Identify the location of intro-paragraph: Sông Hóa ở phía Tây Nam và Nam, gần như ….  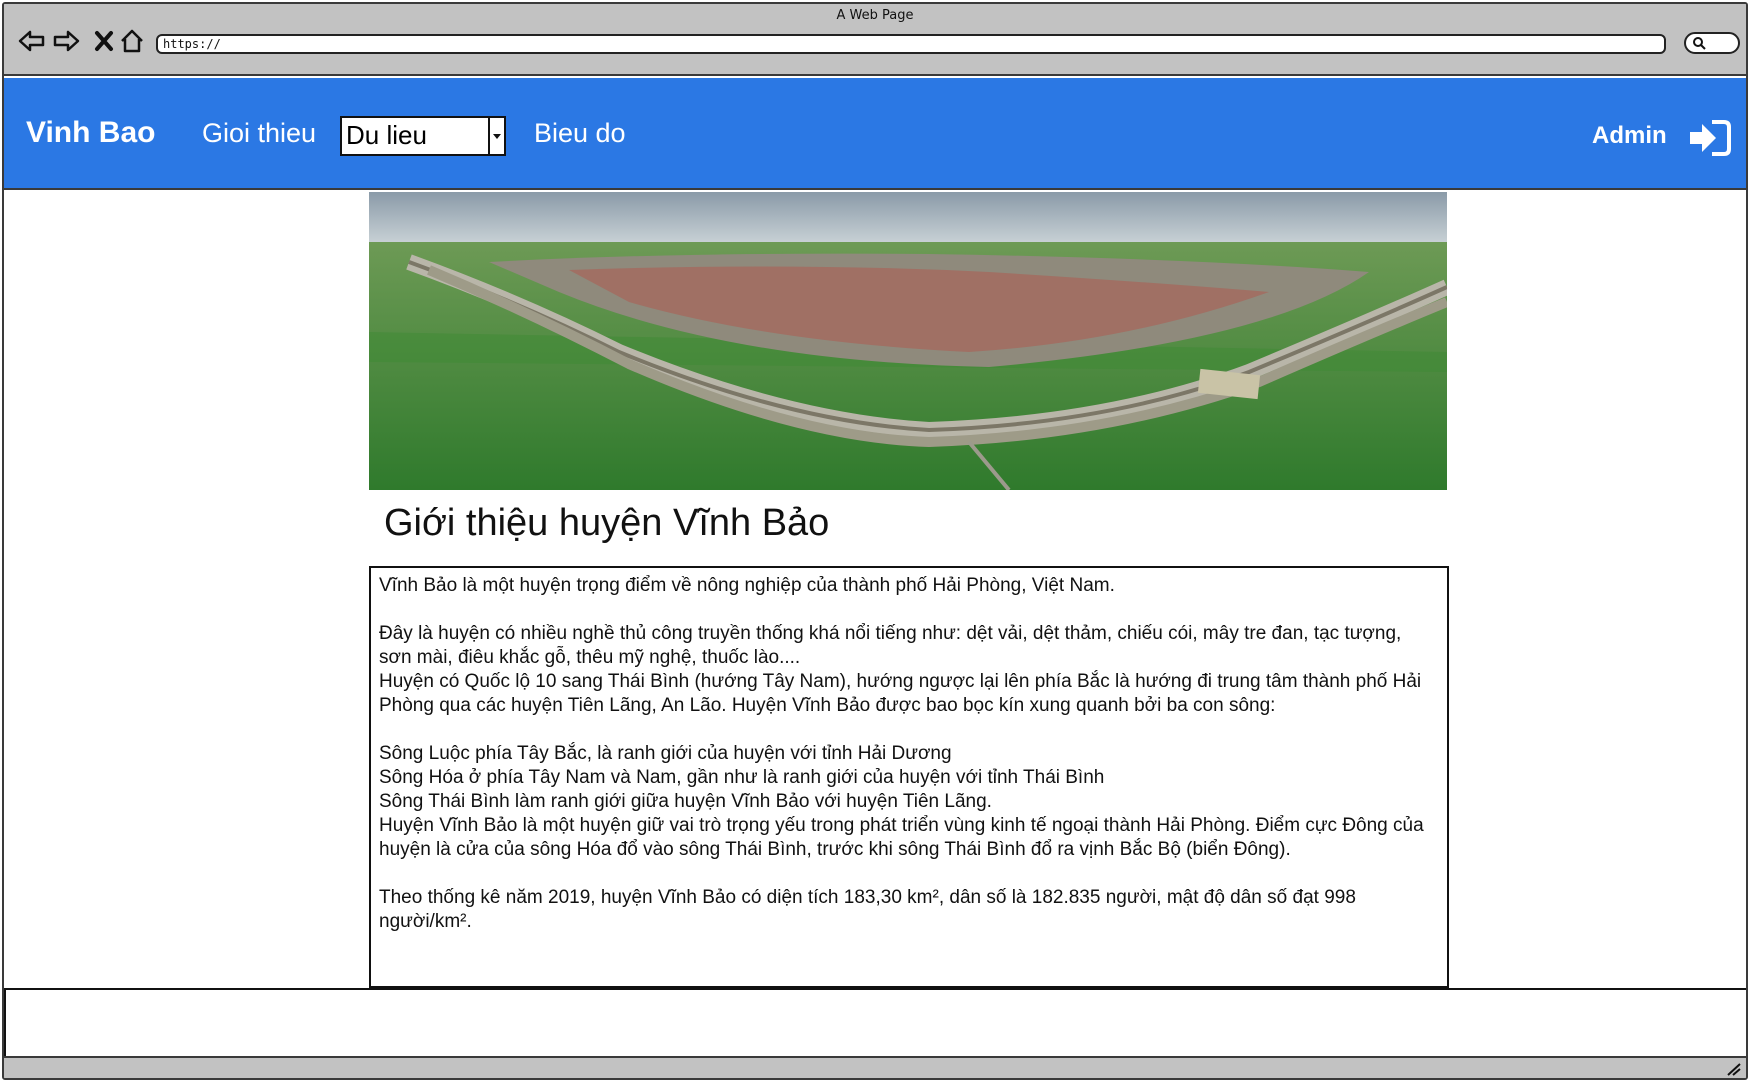
(742, 777).